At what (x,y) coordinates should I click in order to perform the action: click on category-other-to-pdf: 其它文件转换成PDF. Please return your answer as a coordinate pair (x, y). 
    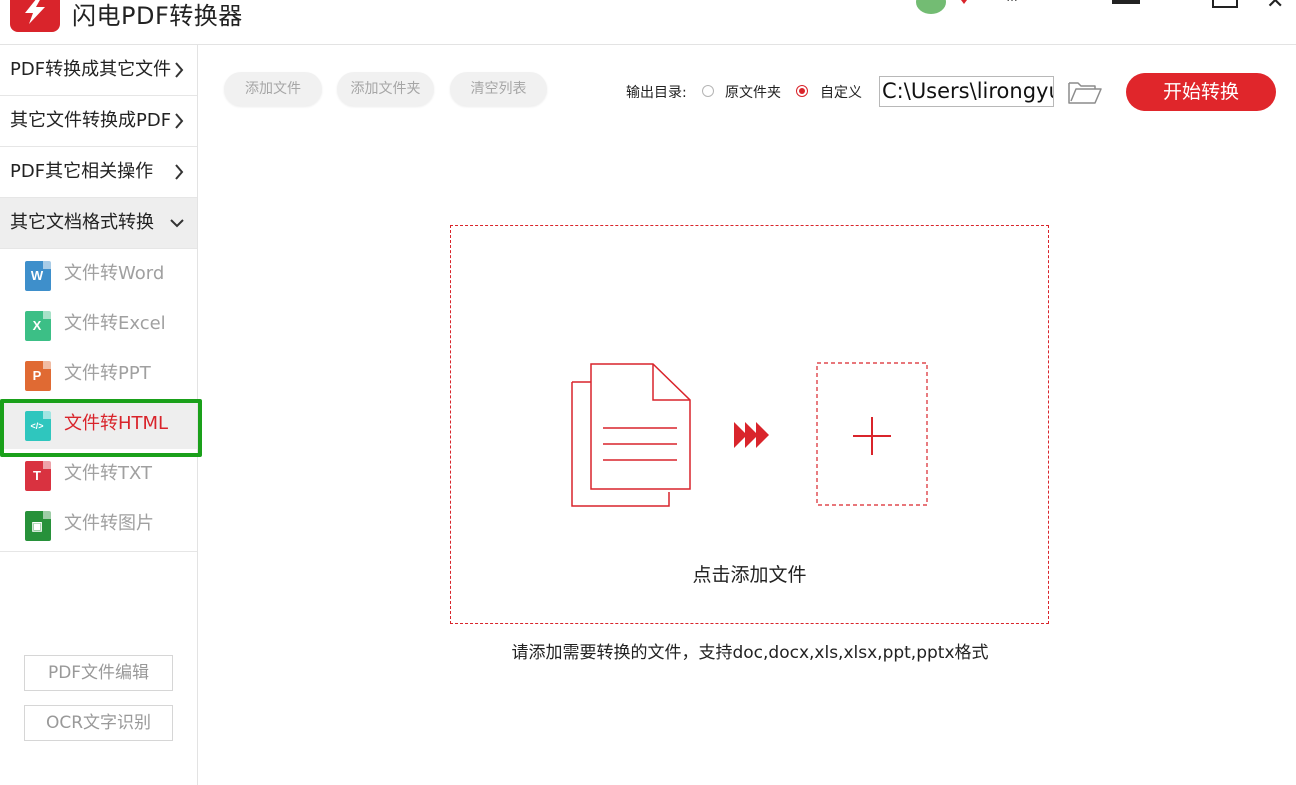
    Looking at the image, I should click on (98, 121).